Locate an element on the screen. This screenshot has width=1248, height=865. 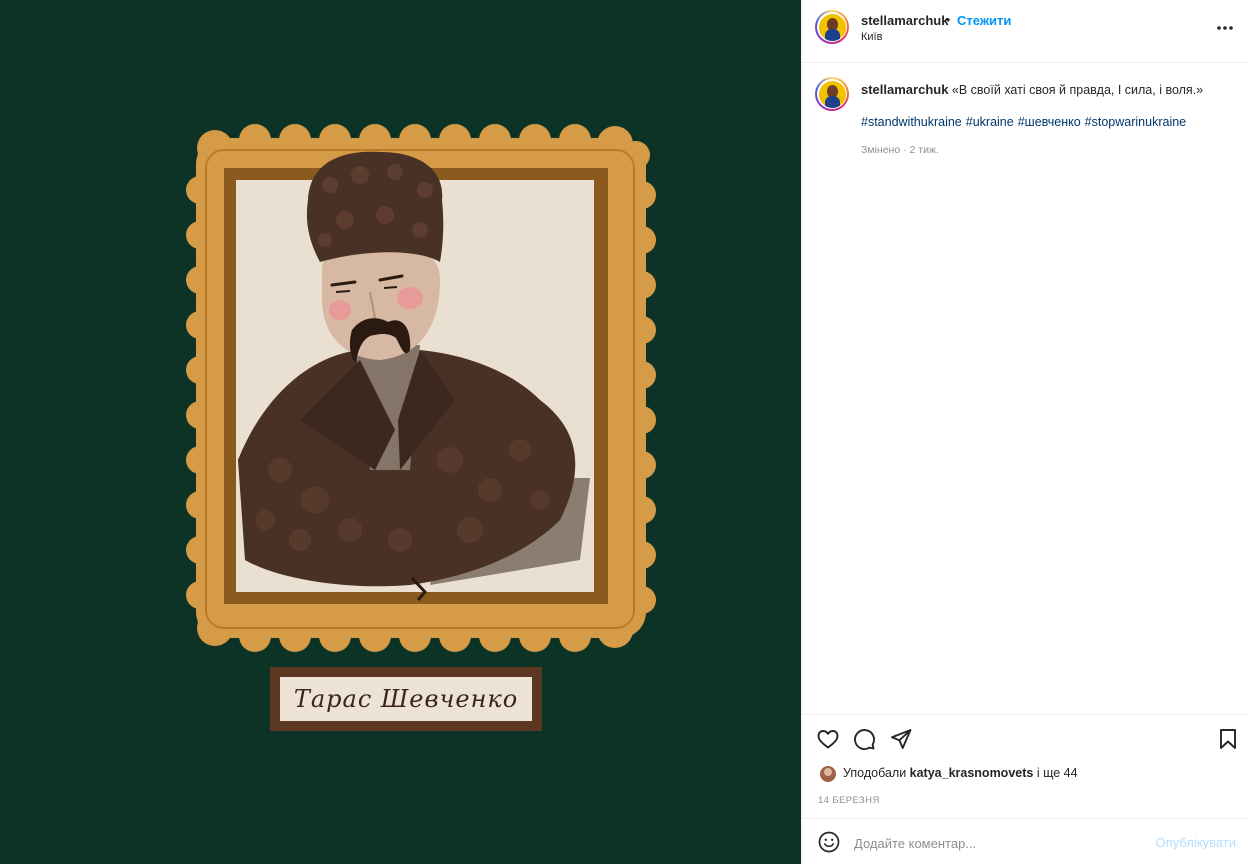
caption-username: stellamarchuk is located at coordinates (904, 89).